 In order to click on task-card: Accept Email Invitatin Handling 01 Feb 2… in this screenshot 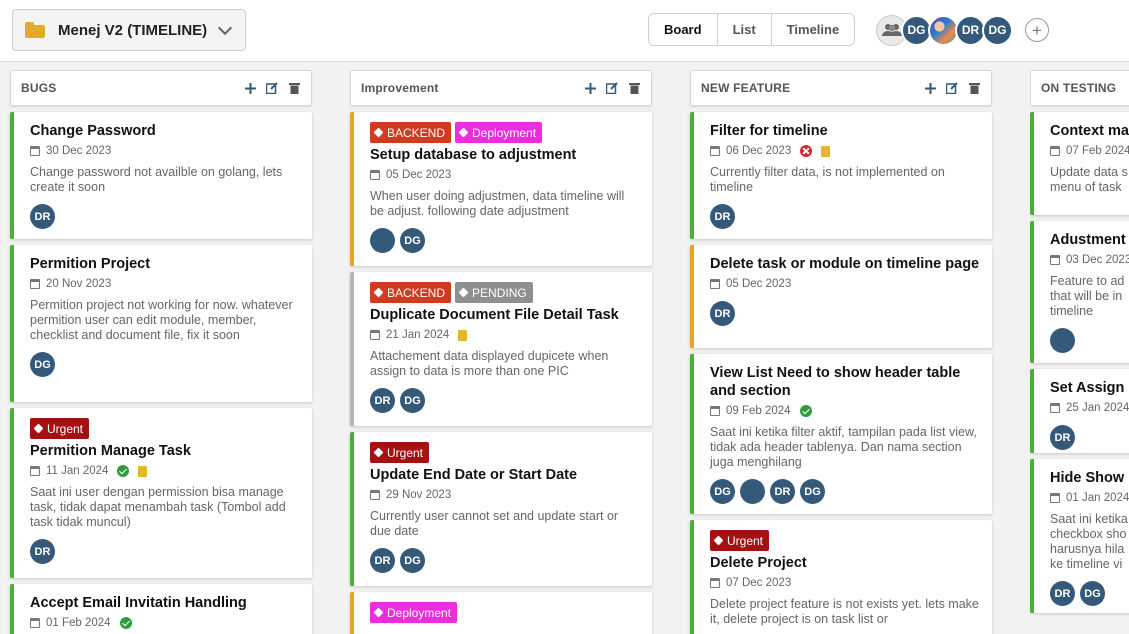, I will do `click(161, 609)`.